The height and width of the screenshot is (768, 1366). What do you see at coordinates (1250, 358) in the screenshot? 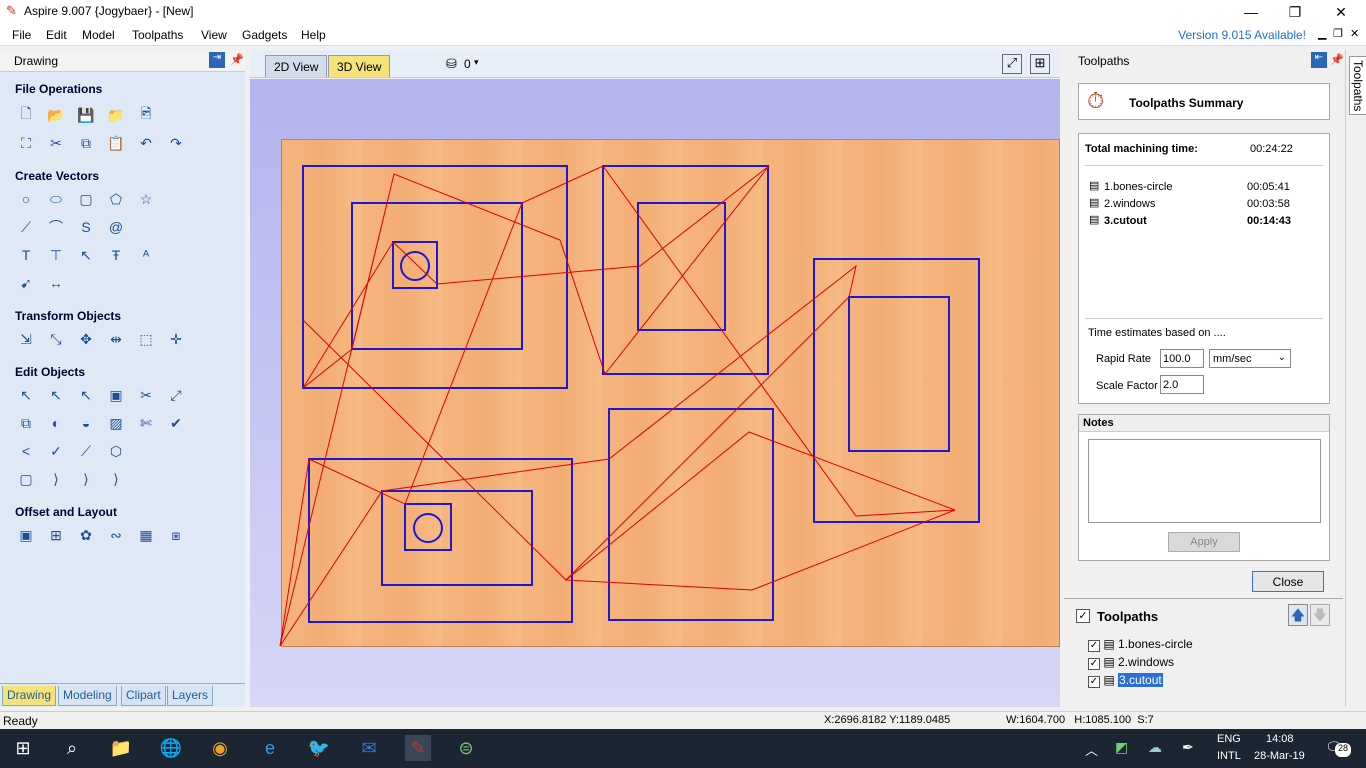
I see `rapid-unit-select: mm/sec ⌄` at bounding box center [1250, 358].